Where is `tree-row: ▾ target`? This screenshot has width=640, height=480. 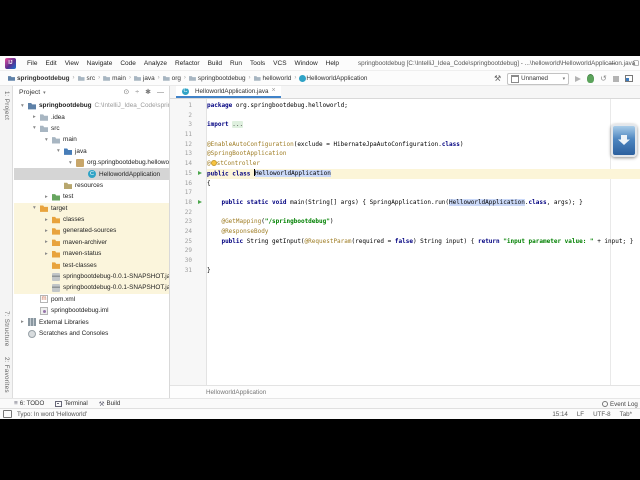
tree-row: ▾ target is located at coordinates (91, 208).